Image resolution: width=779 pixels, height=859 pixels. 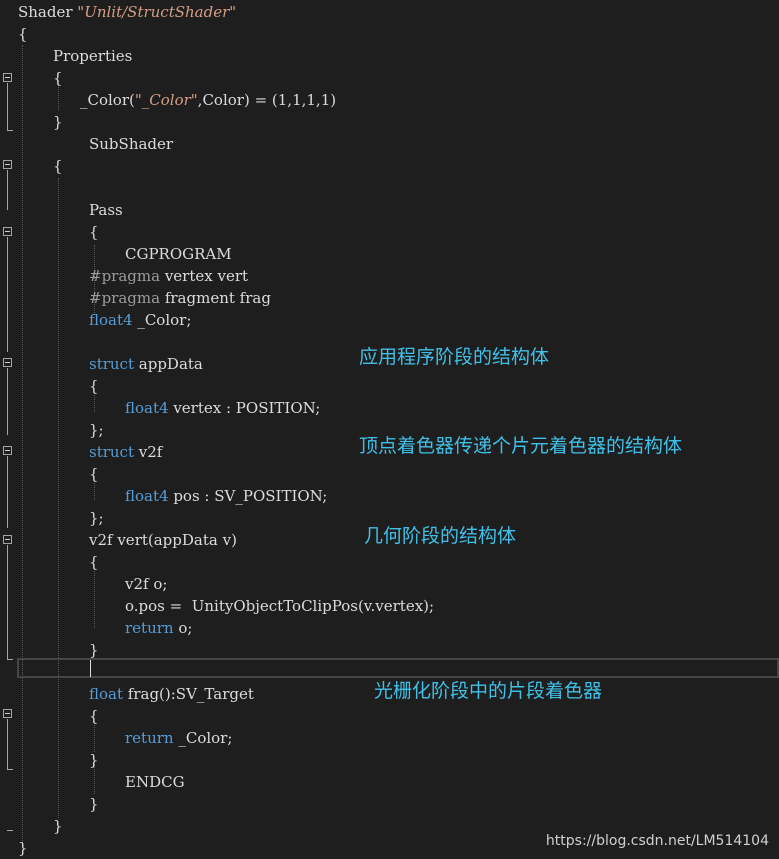 What do you see at coordinates (178, 738) in the screenshot?
I see `code-text: return _Color;` at bounding box center [178, 738].